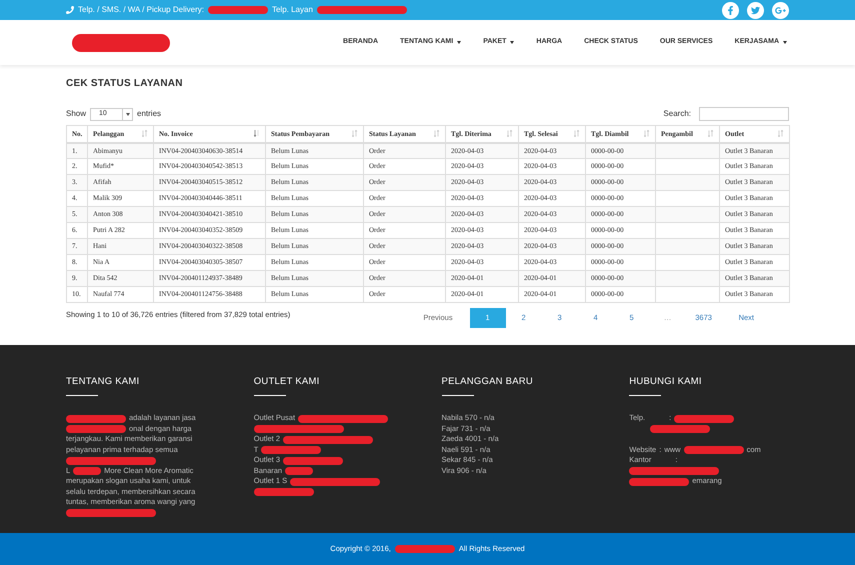 The width and height of the screenshot is (855, 565). What do you see at coordinates (755, 10) in the screenshot?
I see `twitter-icon` at bounding box center [755, 10].